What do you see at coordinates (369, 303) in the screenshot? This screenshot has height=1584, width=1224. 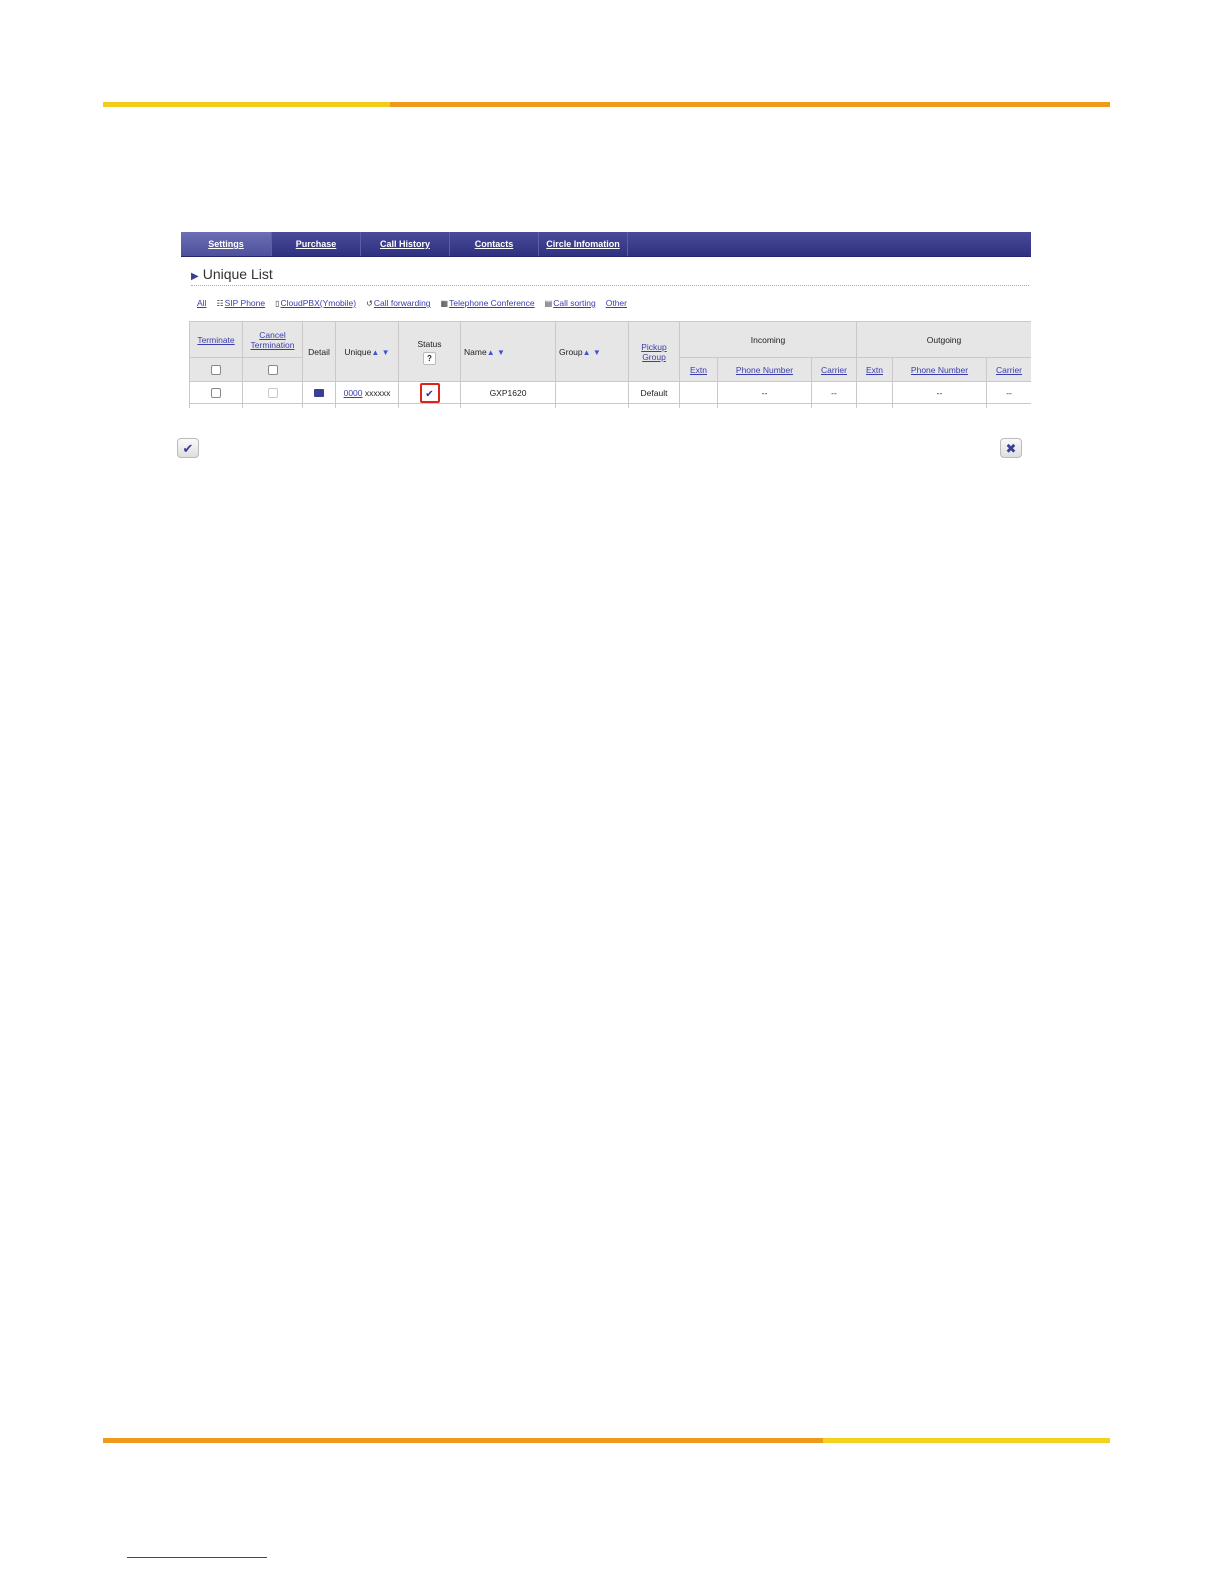 I see `forward-icon: ↺` at bounding box center [369, 303].